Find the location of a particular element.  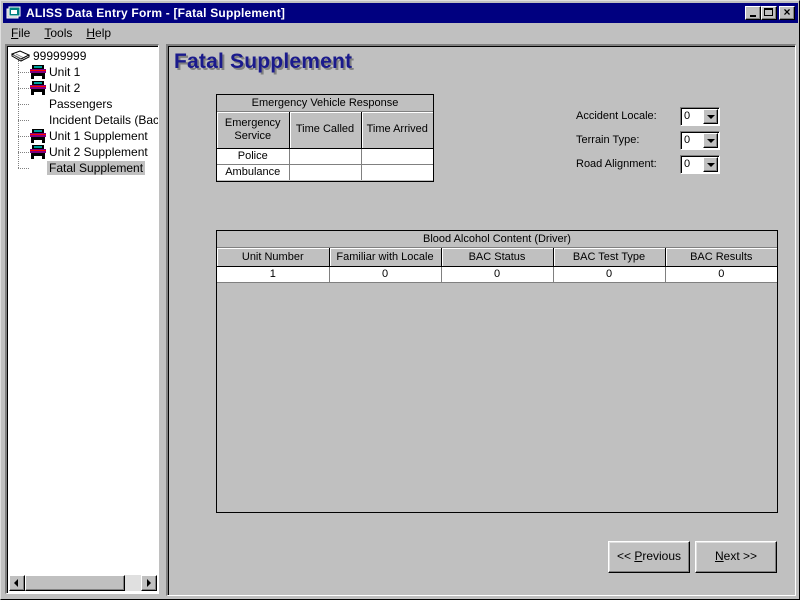

tree-item-unit-1: Unit 1 is located at coordinates (55, 72).